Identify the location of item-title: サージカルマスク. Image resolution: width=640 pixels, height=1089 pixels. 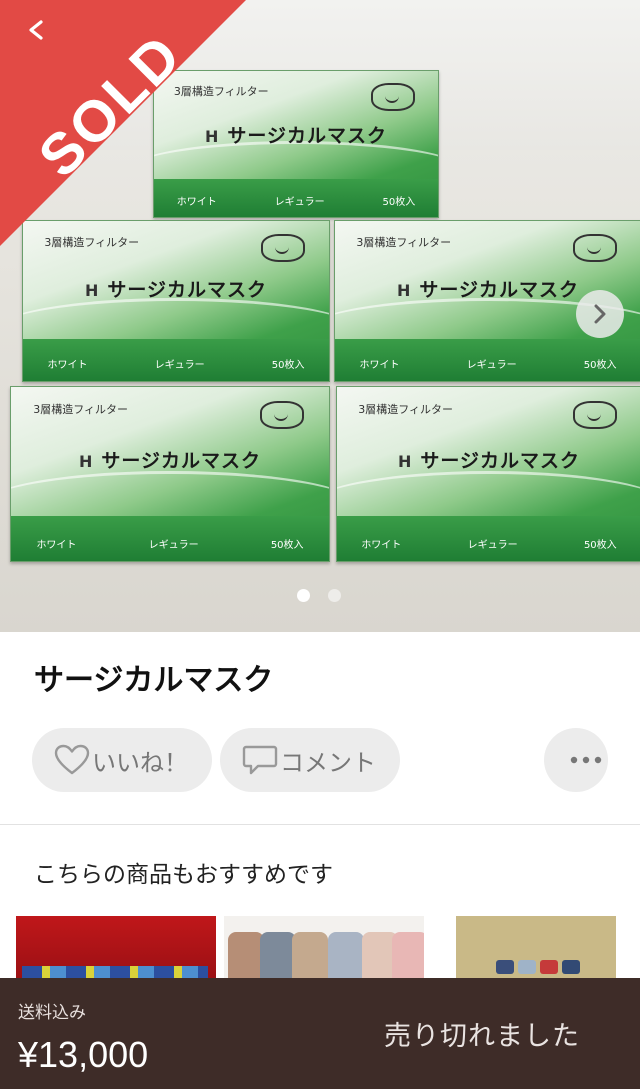
(154, 680).